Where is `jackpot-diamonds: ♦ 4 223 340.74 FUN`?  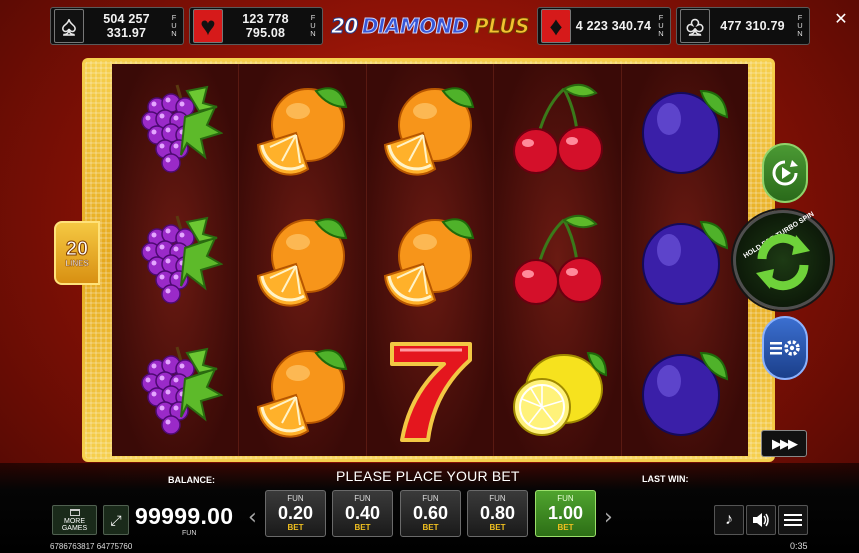 jackpot-diamonds: ♦ 4 223 340.74 FUN is located at coordinates (604, 26).